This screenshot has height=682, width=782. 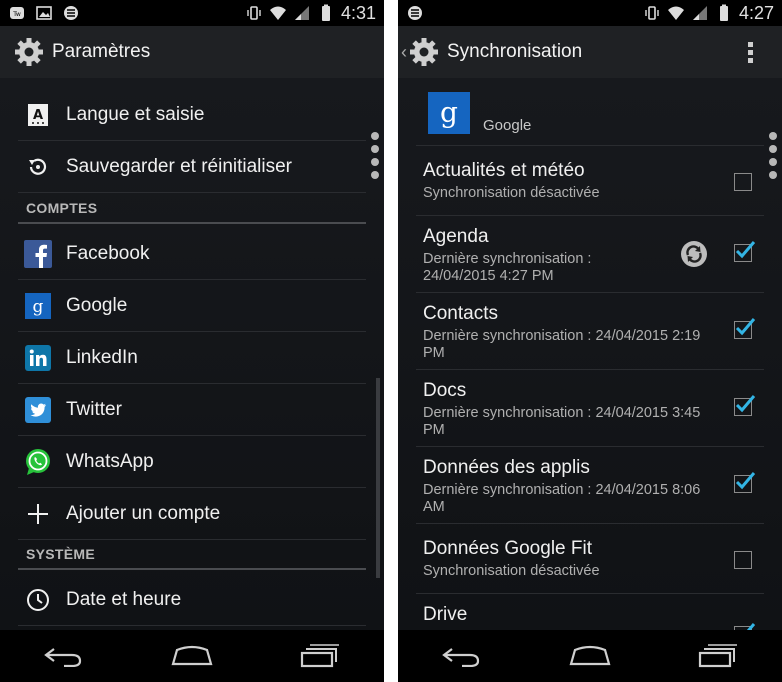 What do you see at coordinates (192, 600) in the screenshot?
I see `settings-item-date-time: Date et heure` at bounding box center [192, 600].